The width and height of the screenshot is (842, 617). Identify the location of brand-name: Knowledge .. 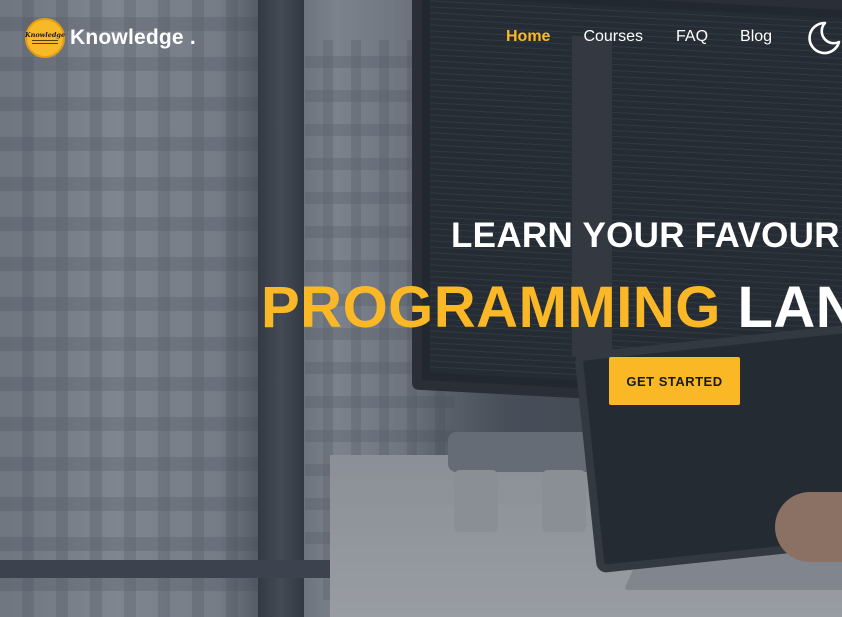
(133, 37).